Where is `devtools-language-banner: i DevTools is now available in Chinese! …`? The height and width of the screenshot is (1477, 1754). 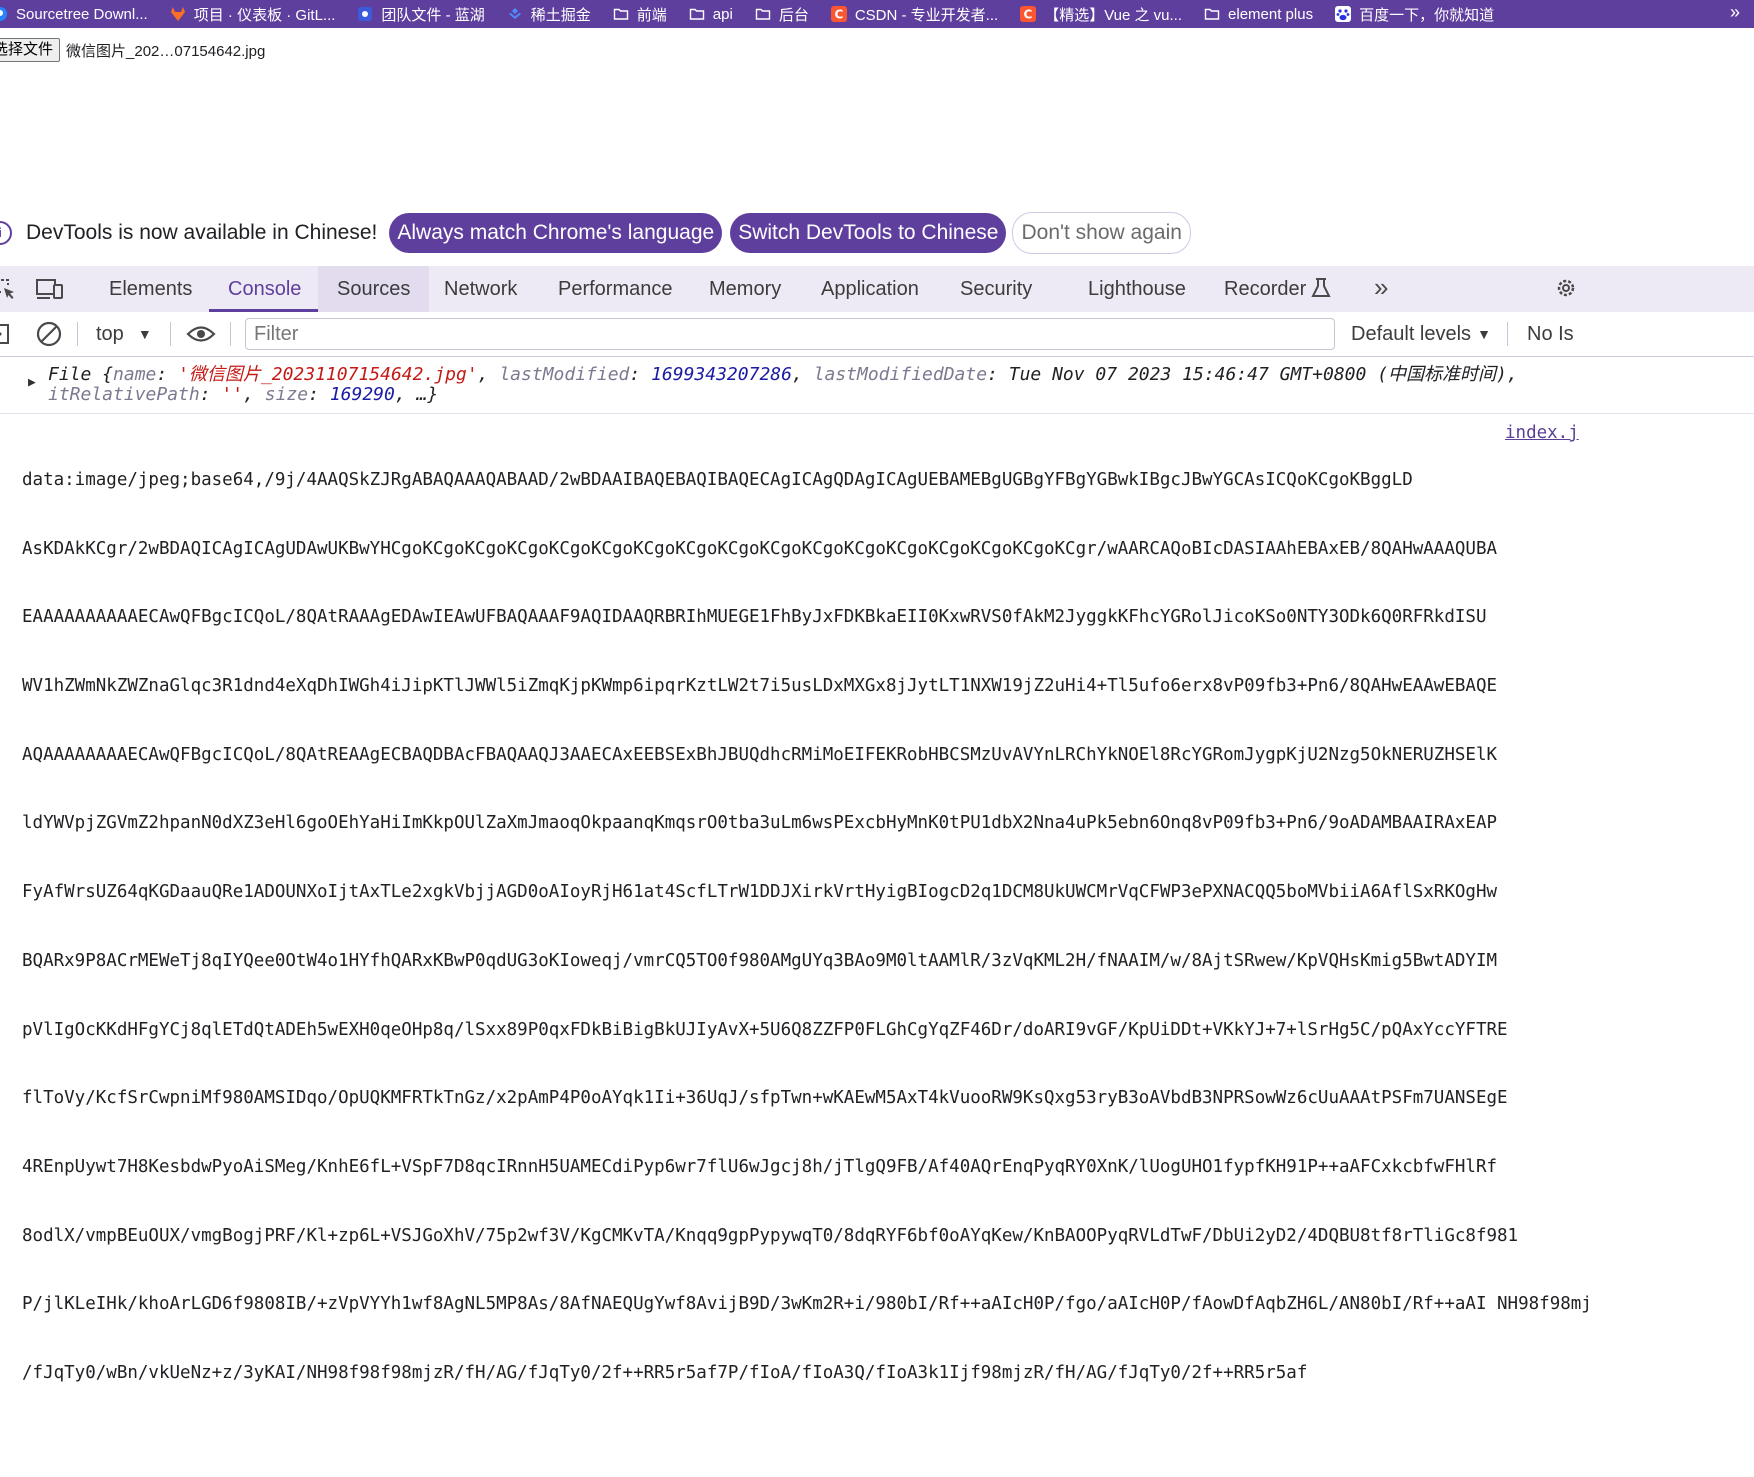
devtools-language-banner: i DevTools is now available in Chinese! … is located at coordinates (877, 232).